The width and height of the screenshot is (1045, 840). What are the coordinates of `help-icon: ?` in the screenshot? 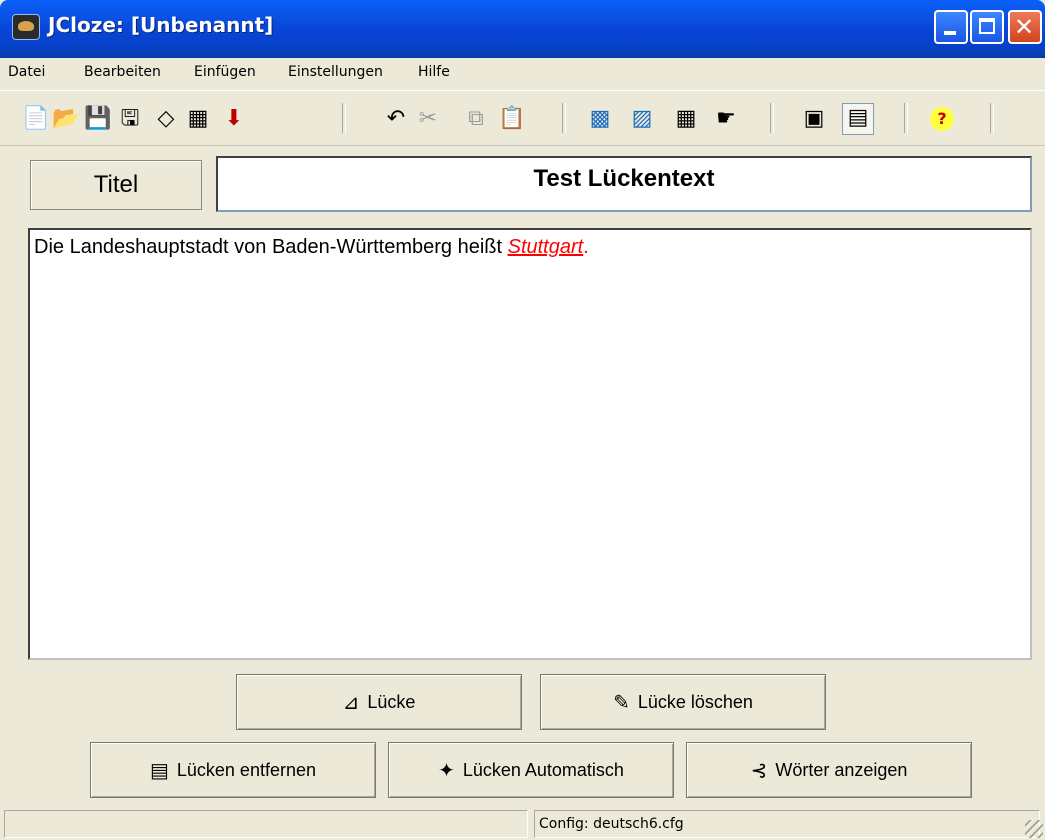 It's located at (942, 119).